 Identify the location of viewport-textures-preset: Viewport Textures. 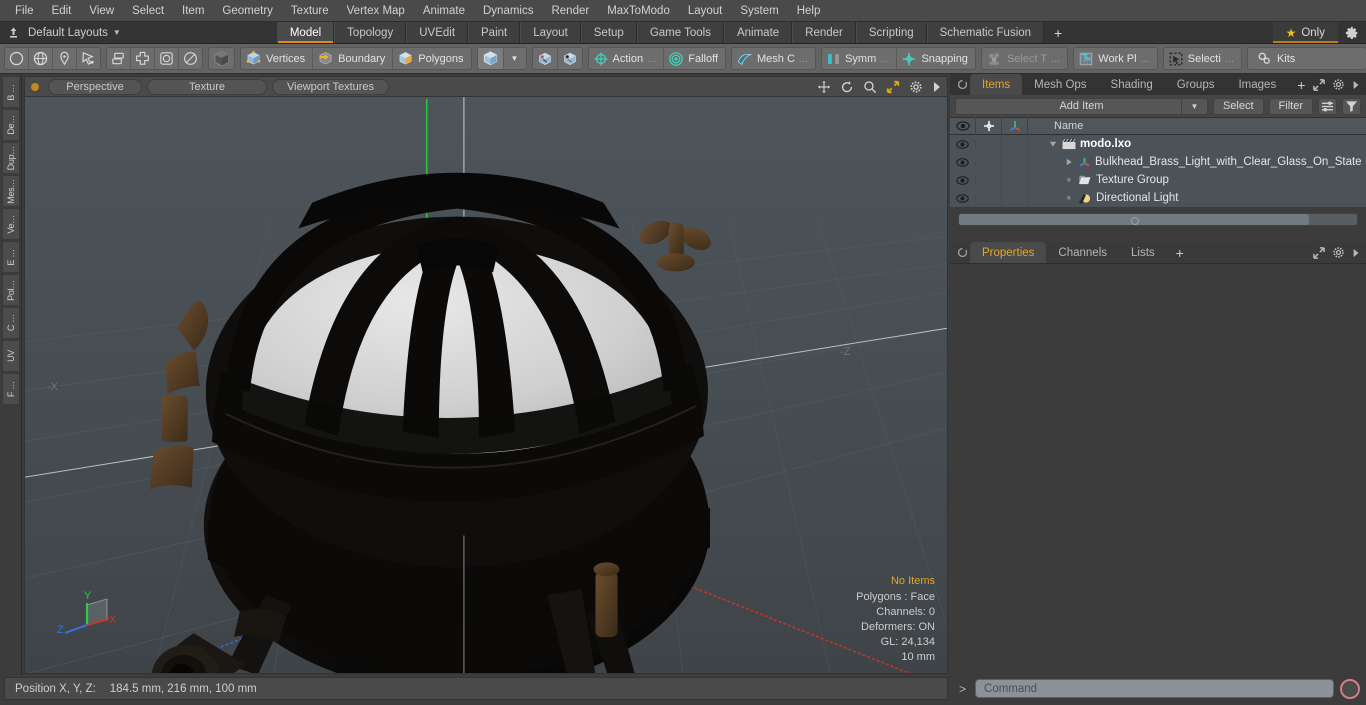
(331, 86).